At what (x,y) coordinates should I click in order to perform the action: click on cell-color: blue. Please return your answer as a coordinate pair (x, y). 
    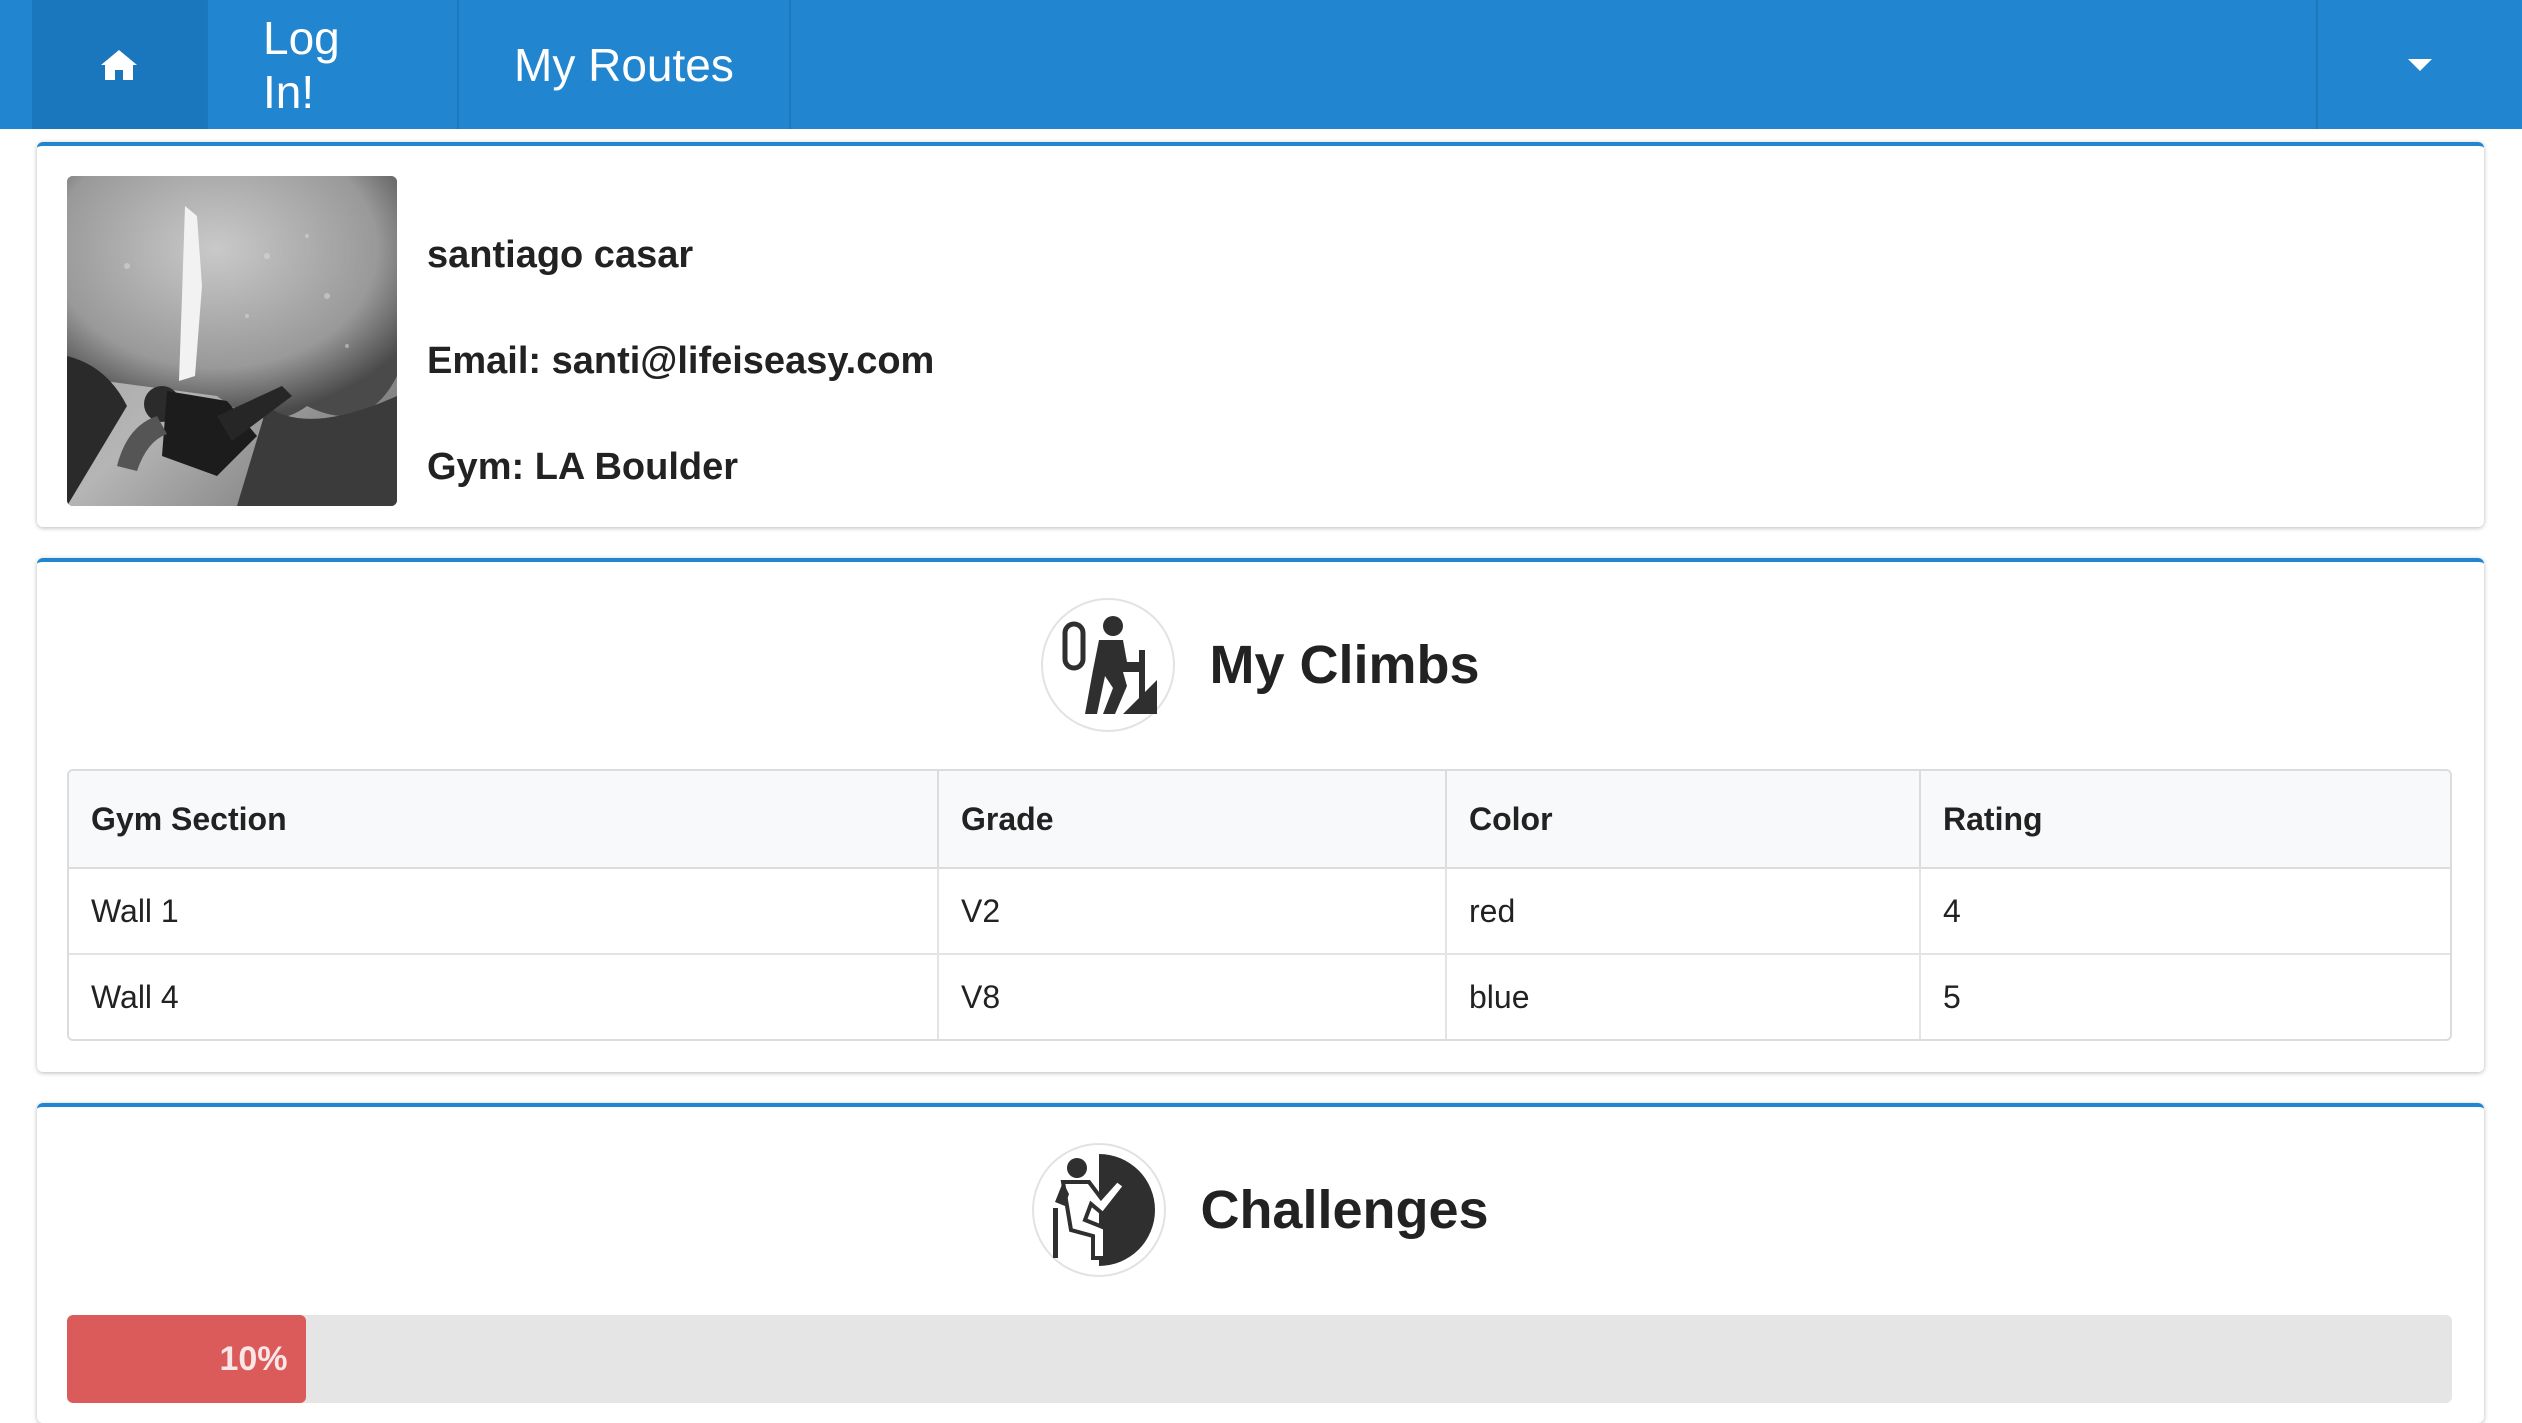
    Looking at the image, I should click on (1684, 997).